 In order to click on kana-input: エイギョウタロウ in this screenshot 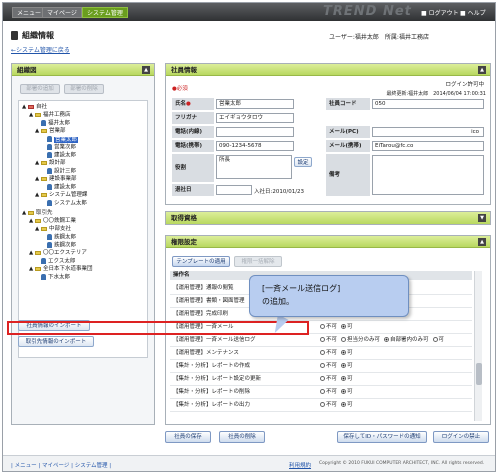, I will do `click(255, 118)`.